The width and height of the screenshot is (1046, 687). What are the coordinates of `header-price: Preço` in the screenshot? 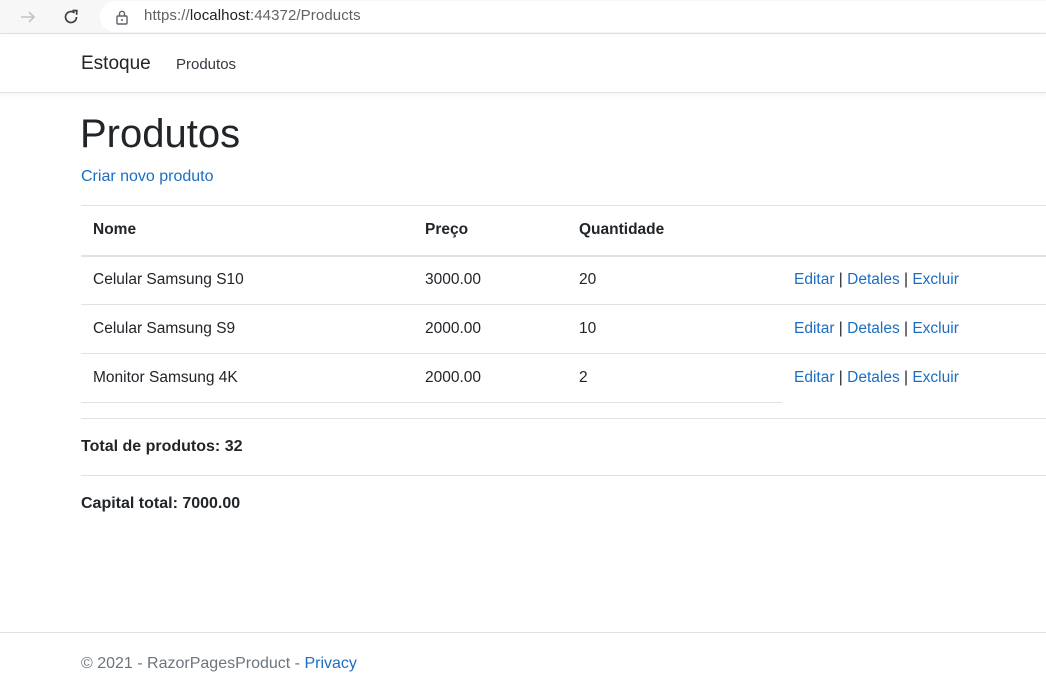 It's located at (490, 231).